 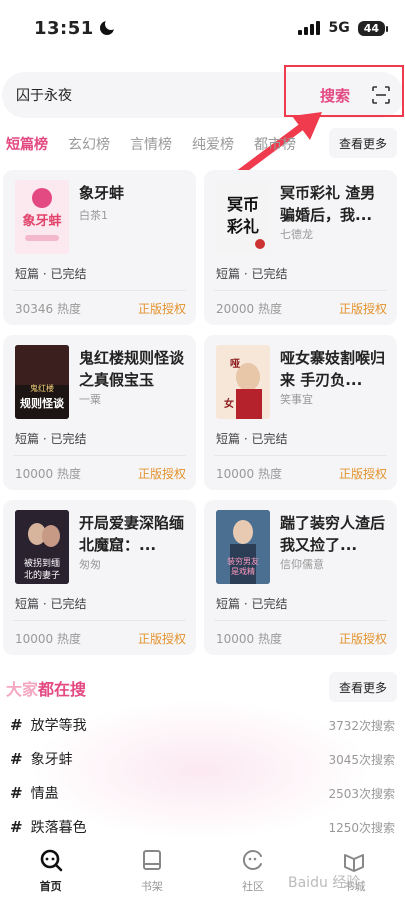 I want to click on book-cover-art: 冥币 彩礼, so click(x=243, y=217).